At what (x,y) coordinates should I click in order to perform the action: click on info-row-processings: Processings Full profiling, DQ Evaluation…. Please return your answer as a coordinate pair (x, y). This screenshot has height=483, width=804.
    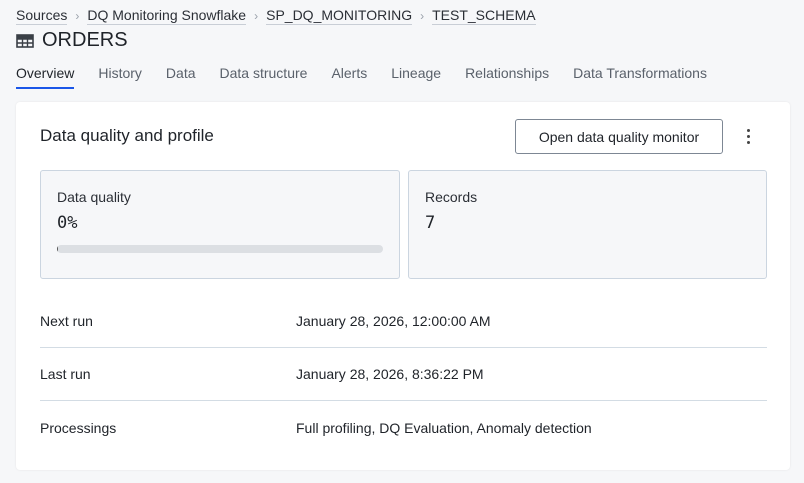
    Looking at the image, I should click on (403, 427).